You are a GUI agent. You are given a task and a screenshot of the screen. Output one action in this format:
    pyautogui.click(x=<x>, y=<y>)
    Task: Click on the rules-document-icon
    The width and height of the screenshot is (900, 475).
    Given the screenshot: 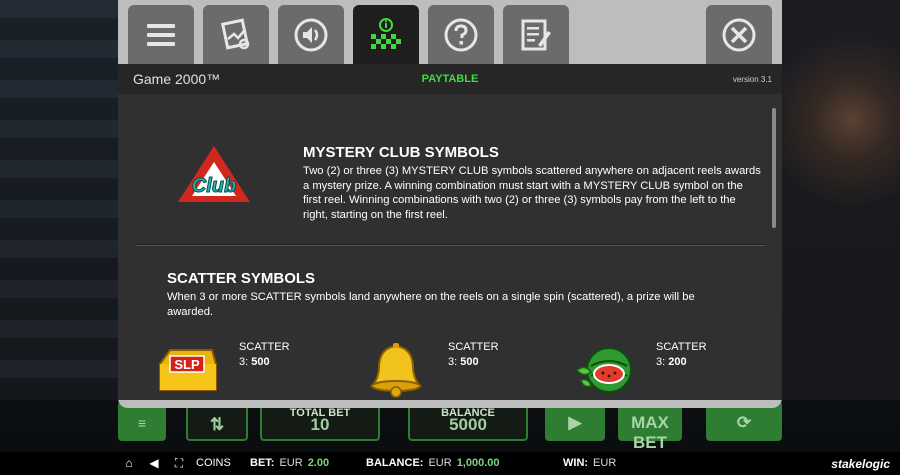 What is the action you would take?
    pyautogui.click(x=536, y=34)
    